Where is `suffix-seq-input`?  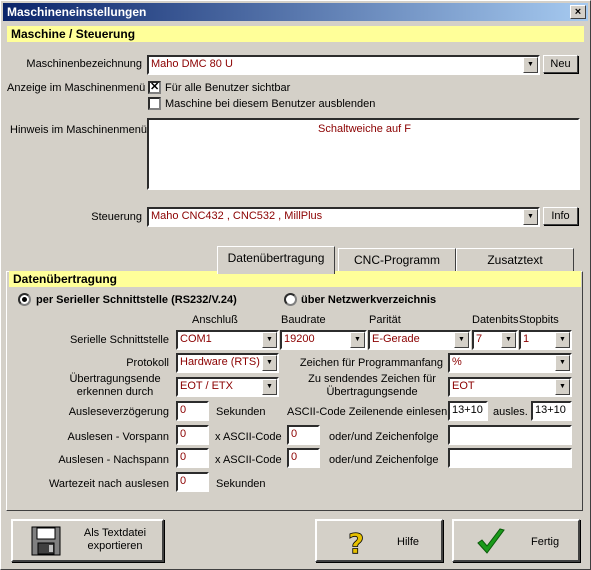 suffix-seq-input is located at coordinates (510, 458).